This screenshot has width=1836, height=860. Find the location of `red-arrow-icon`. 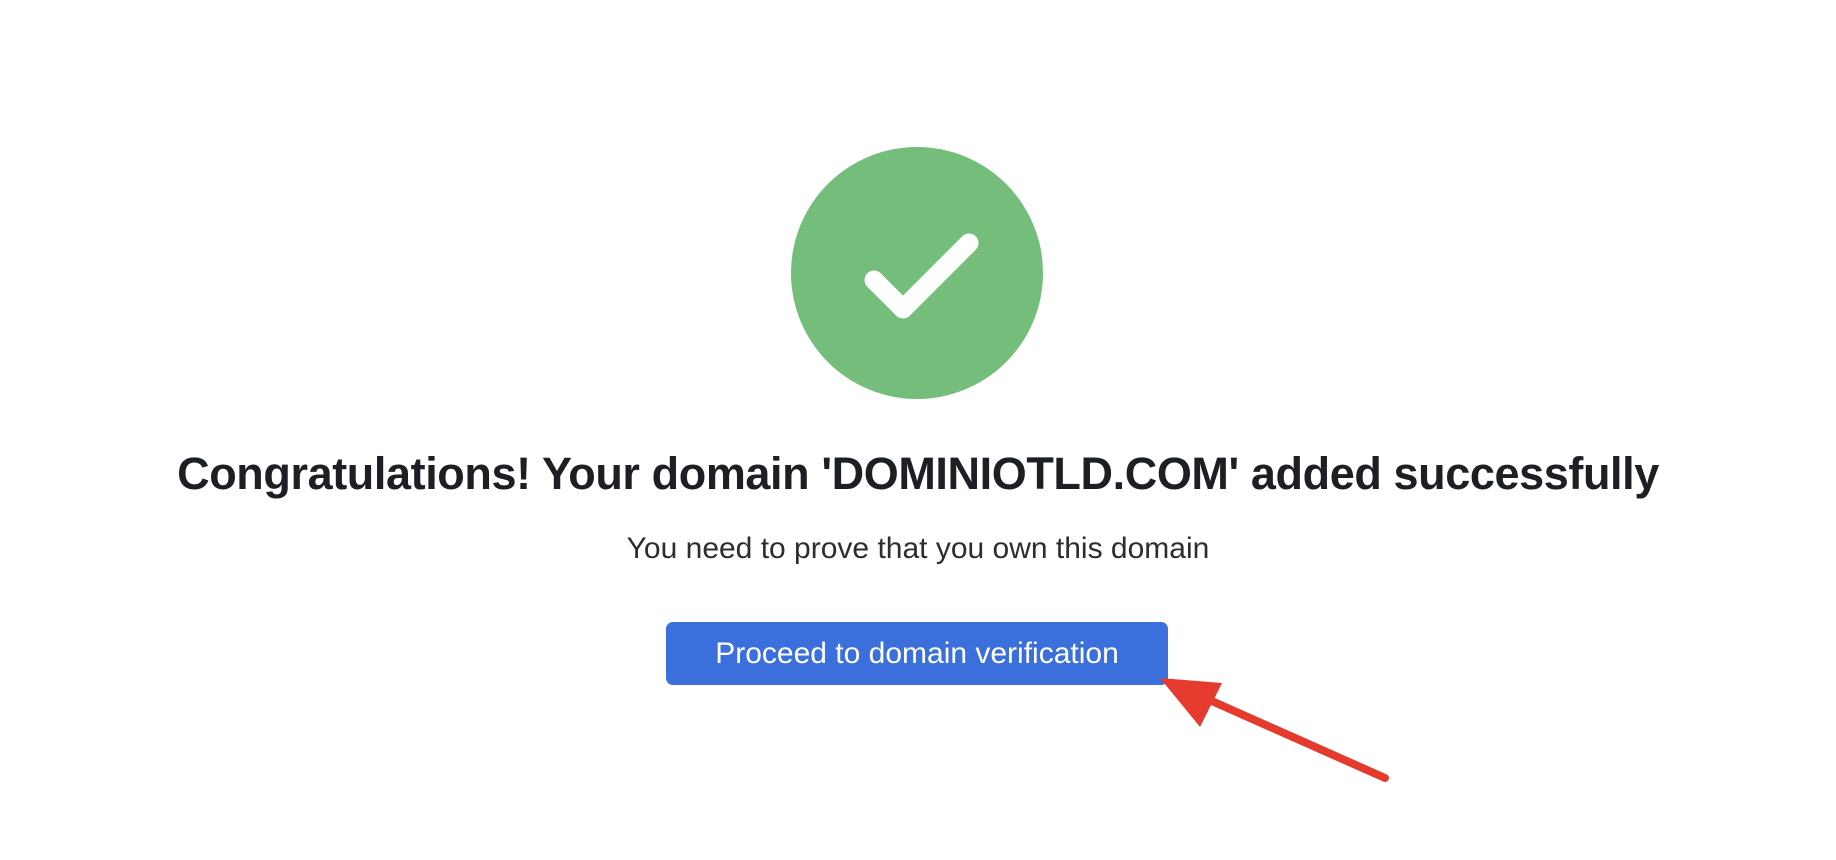

red-arrow-icon is located at coordinates (1274, 730).